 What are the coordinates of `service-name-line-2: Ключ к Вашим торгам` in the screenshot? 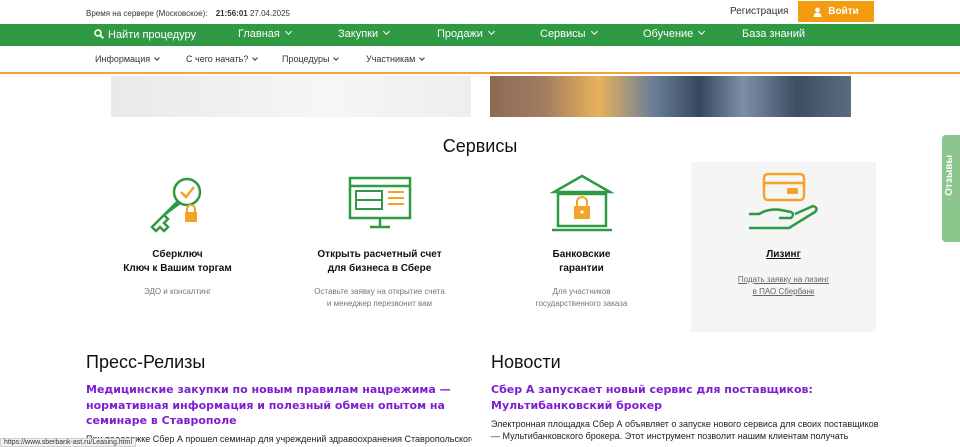 It's located at (177, 268).